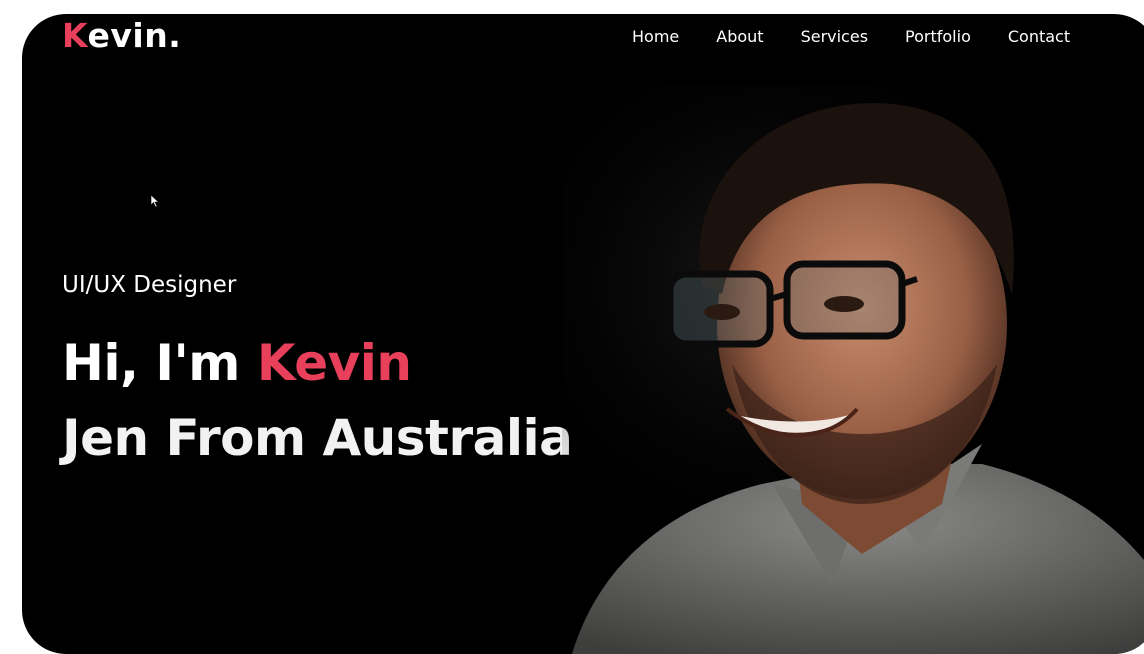 This screenshot has width=1144, height=654. What do you see at coordinates (75, 35) in the screenshot?
I see `logo-first-letter: K` at bounding box center [75, 35].